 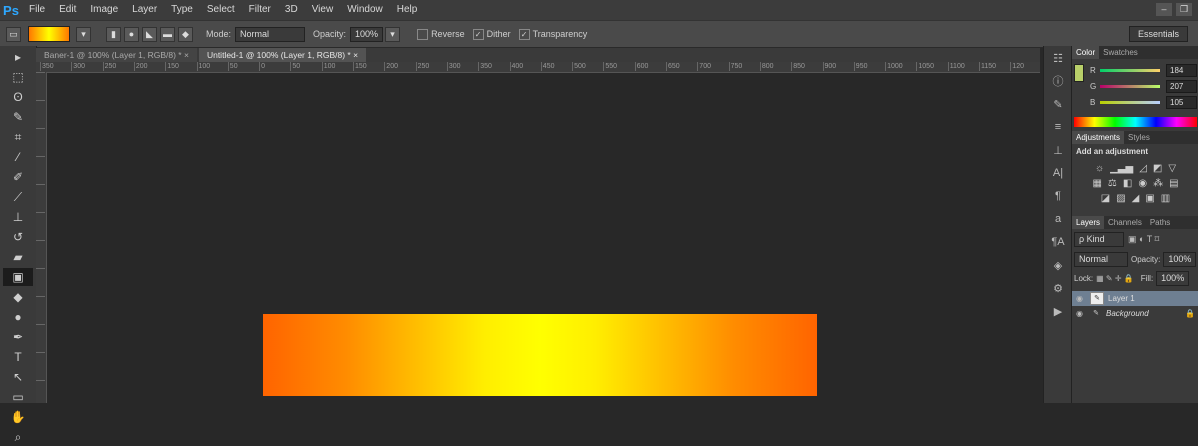 I want to click on brush-settings-icon: ≡, so click(x=1058, y=127).